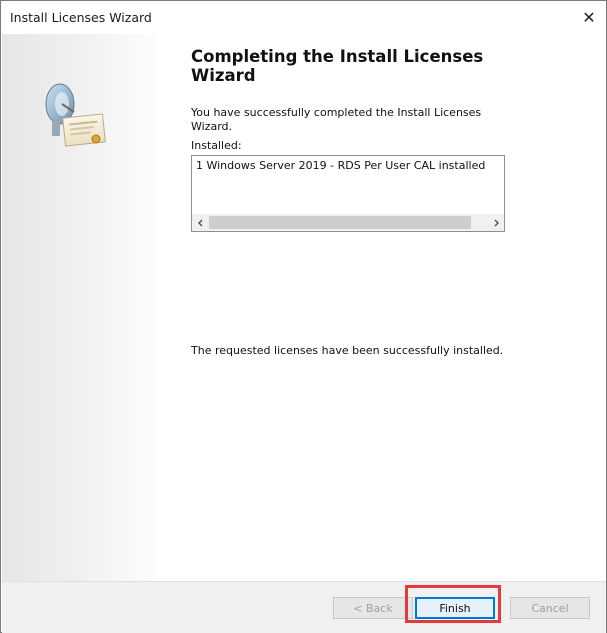 This screenshot has width=607, height=633. What do you see at coordinates (589, 17) in the screenshot?
I see `close-button: ✕` at bounding box center [589, 17].